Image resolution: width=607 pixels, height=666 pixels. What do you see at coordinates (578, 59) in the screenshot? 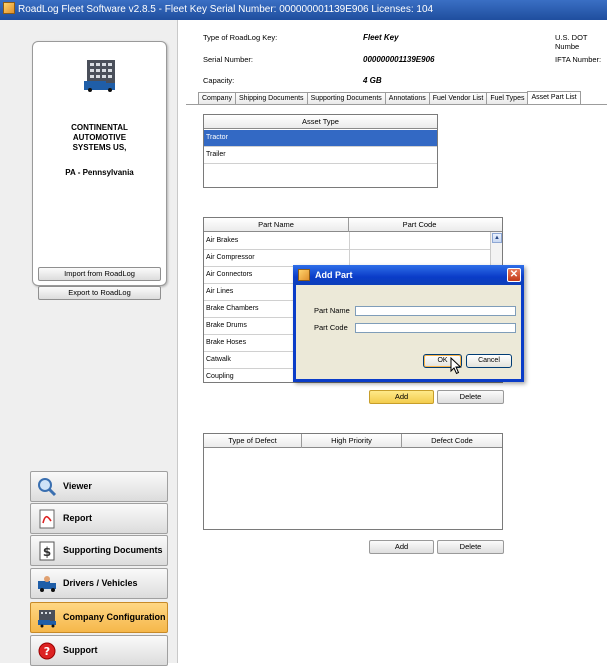
I see `ifta-number-label: IFTA Number:` at bounding box center [578, 59].